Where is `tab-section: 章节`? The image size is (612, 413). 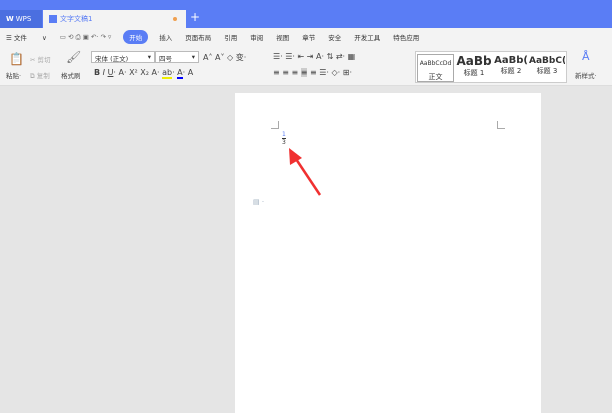 tab-section: 章节 is located at coordinates (308, 37).